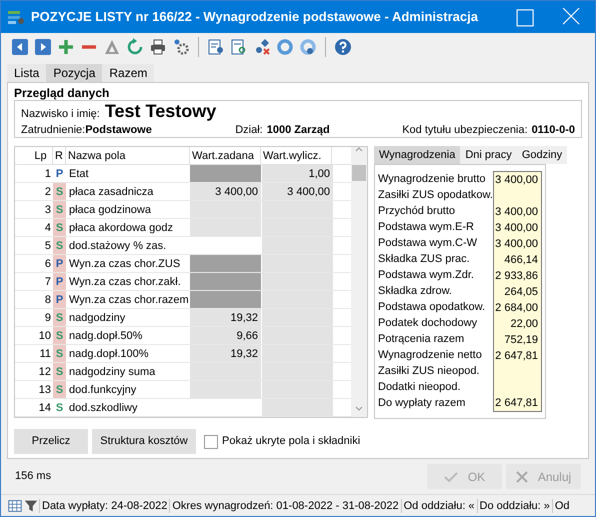 The width and height of the screenshot is (596, 517). Describe the element at coordinates (211, 441) in the screenshot. I see `checkbox` at that location.